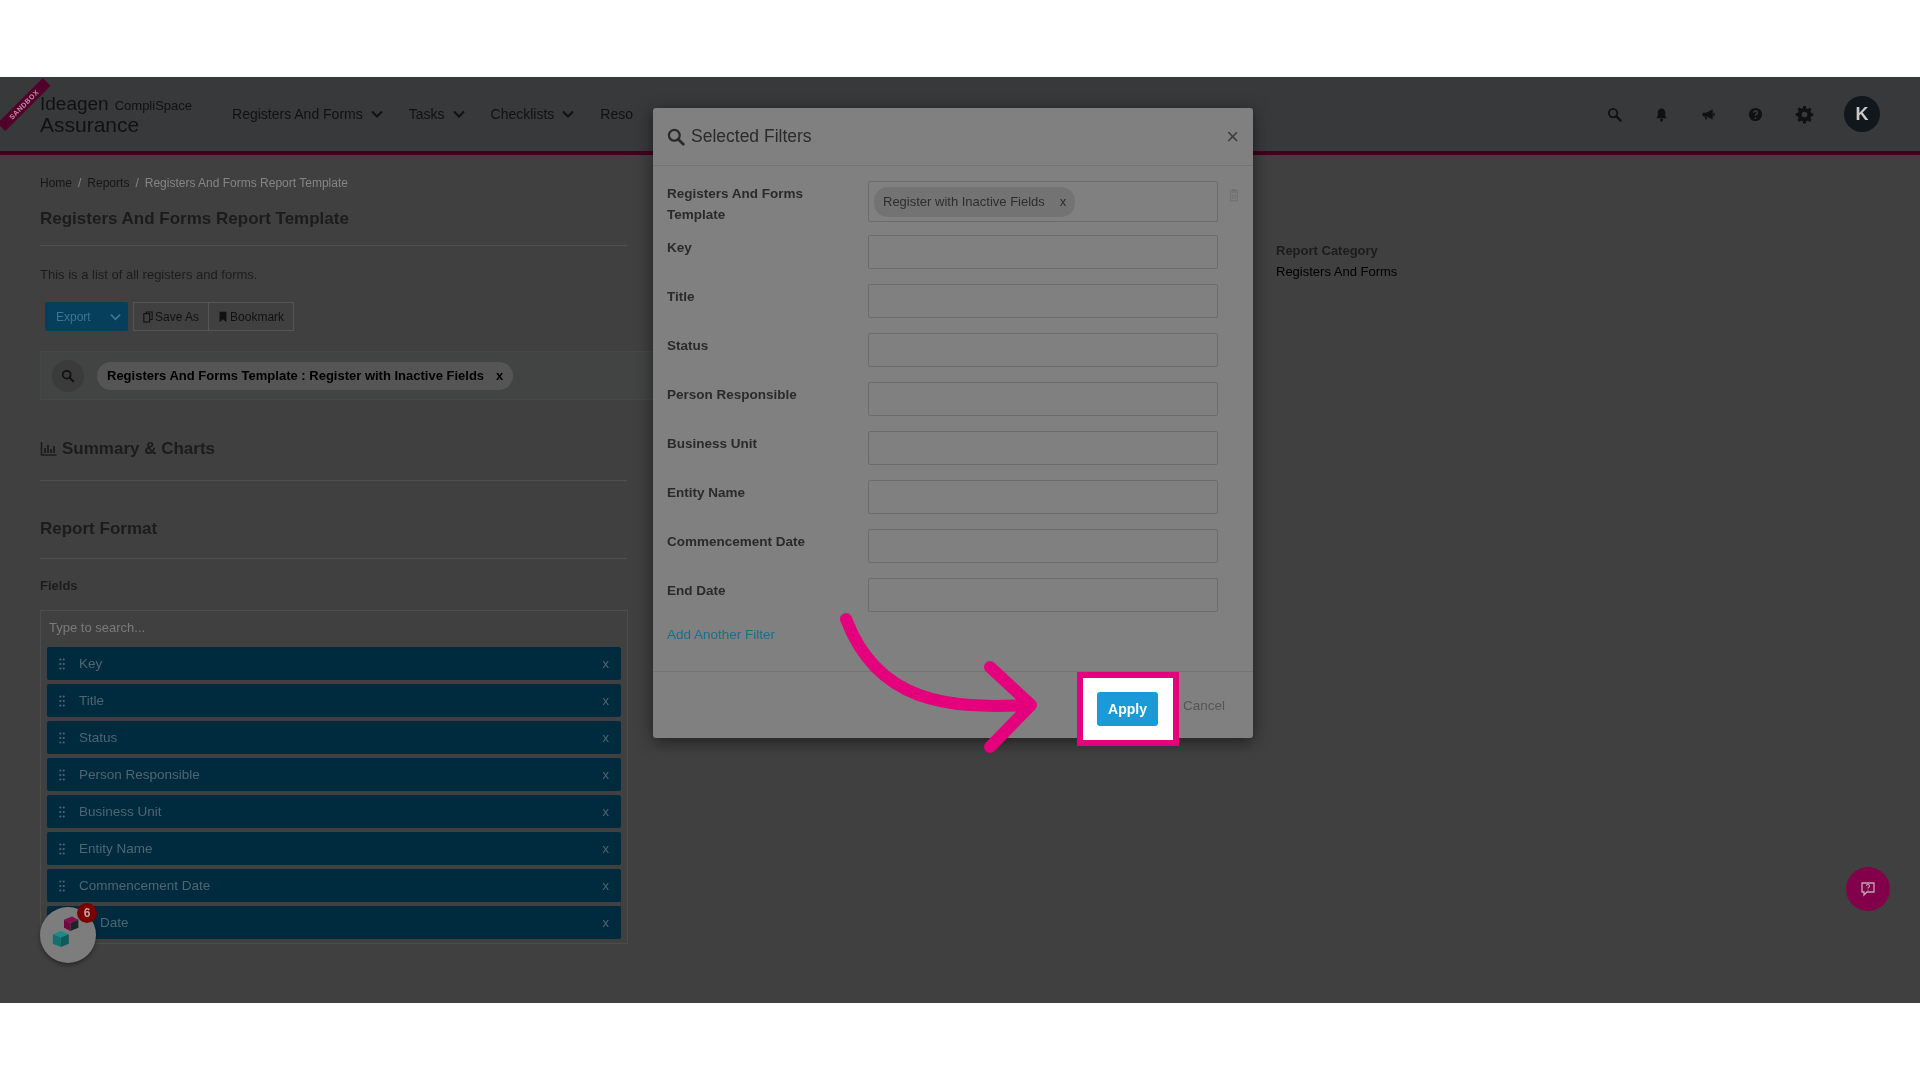 The image size is (1920, 1080). What do you see at coordinates (114, 922) in the screenshot?
I see `field-label: Date` at bounding box center [114, 922].